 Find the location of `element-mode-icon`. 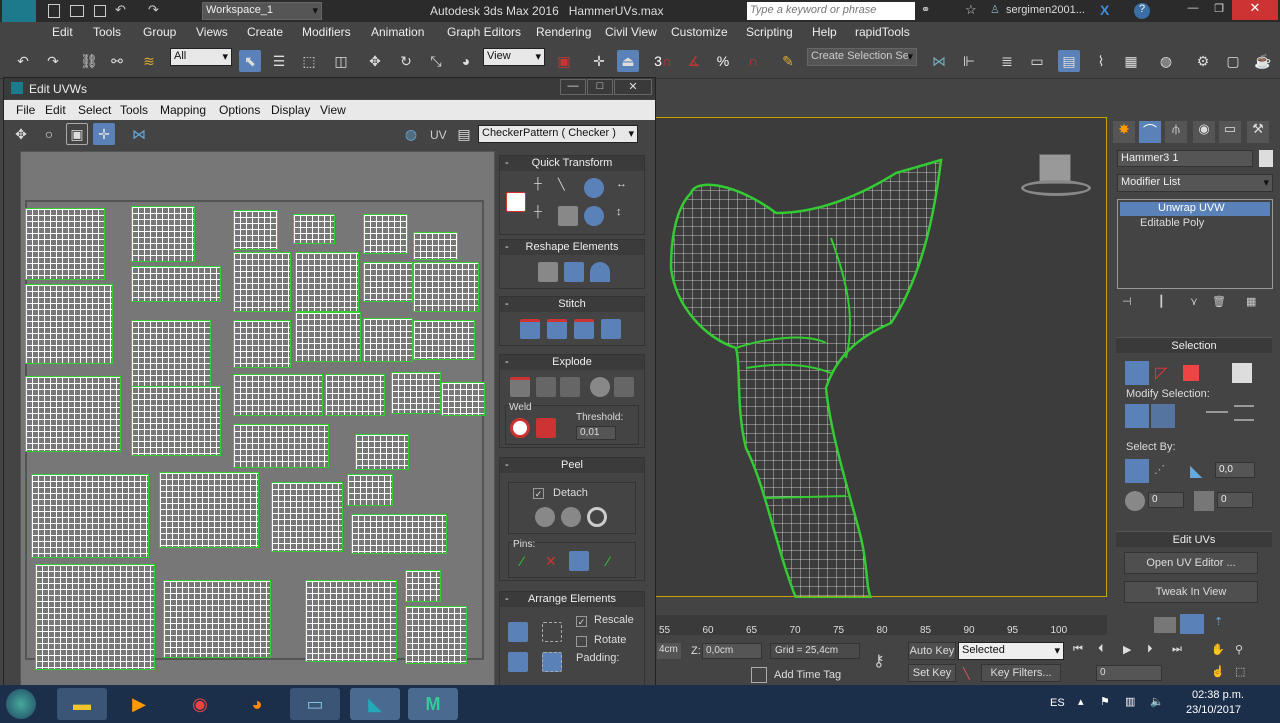

element-mode-icon is located at coordinates (1242, 373).